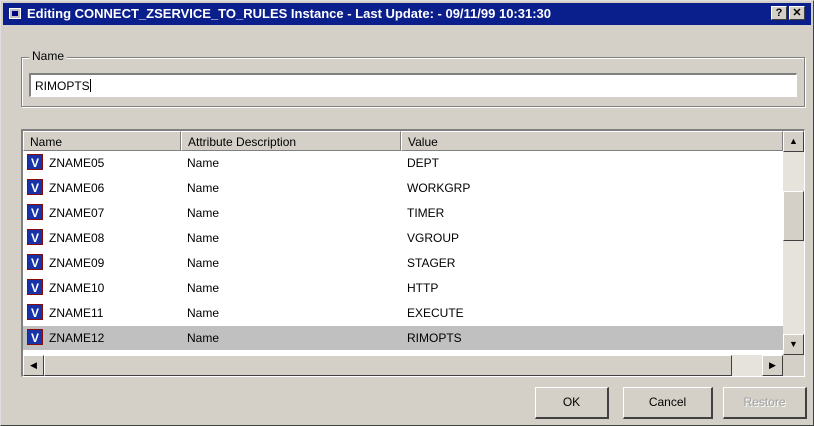  What do you see at coordinates (797, 13) in the screenshot?
I see `close-button: ✕` at bounding box center [797, 13].